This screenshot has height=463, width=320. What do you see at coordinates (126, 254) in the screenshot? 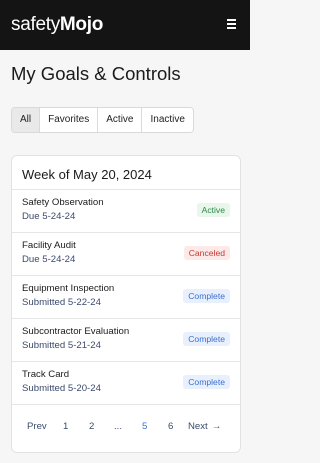
I see `goal-row-facility-audit: Facility Audit Due 5-24-24 Canceled` at bounding box center [126, 254].